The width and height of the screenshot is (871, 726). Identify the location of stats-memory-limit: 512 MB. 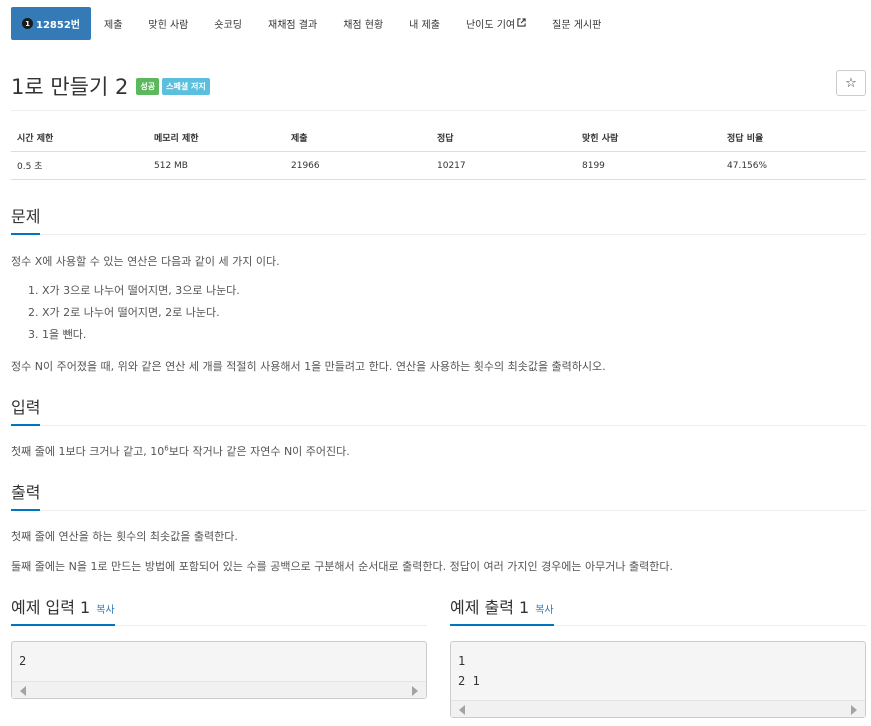
(171, 165).